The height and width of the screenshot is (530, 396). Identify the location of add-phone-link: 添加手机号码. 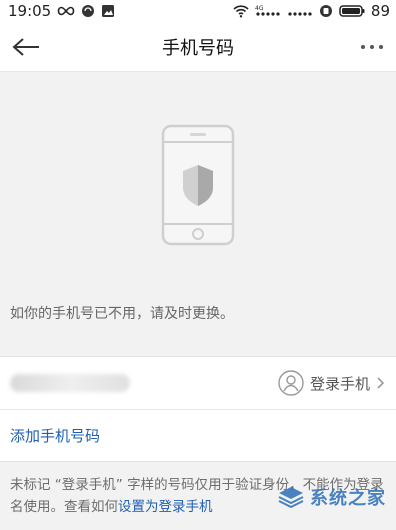
(55, 435).